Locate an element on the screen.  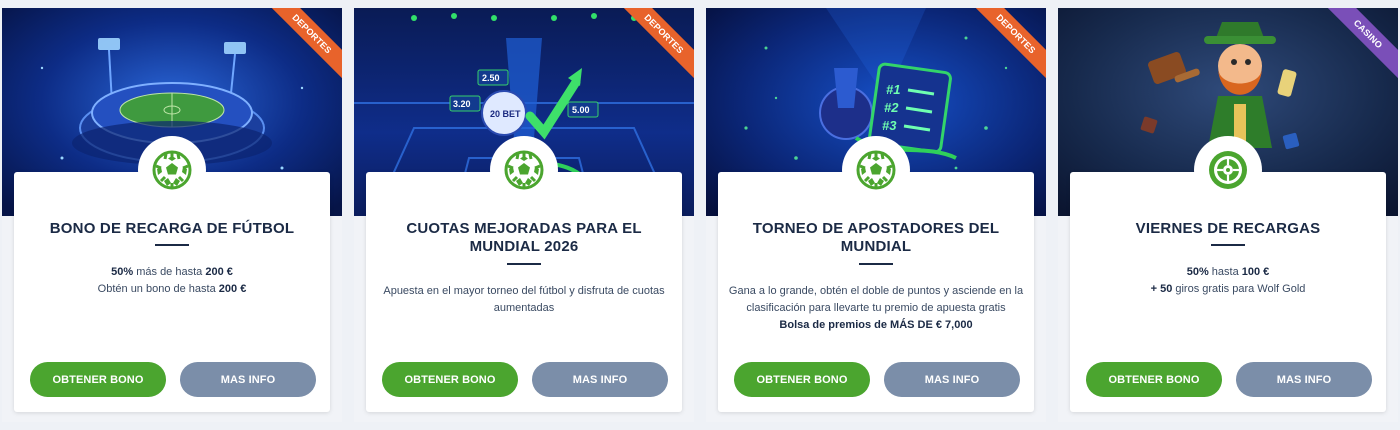
odd-label: 2.50 is located at coordinates (491, 78).